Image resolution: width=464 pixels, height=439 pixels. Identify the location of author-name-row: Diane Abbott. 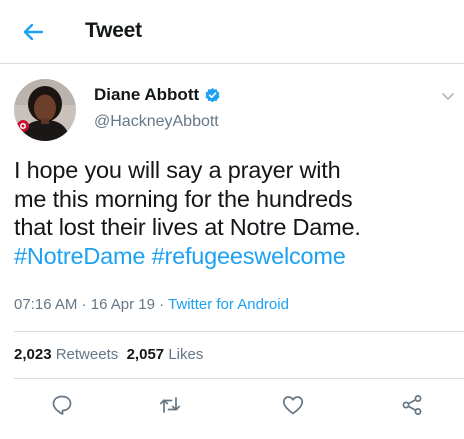
(157, 95).